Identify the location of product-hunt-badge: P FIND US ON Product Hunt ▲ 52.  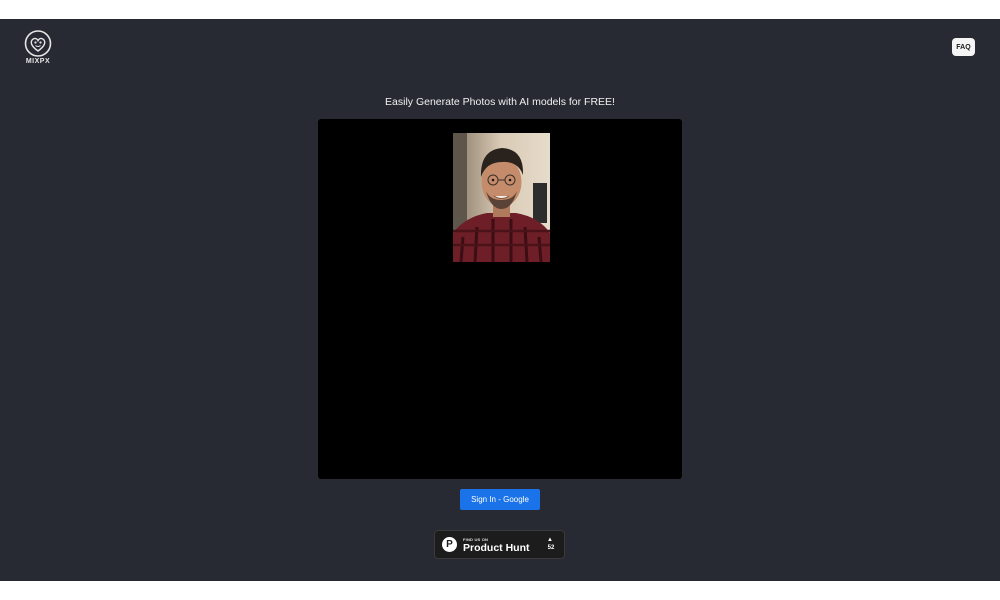
(499, 544).